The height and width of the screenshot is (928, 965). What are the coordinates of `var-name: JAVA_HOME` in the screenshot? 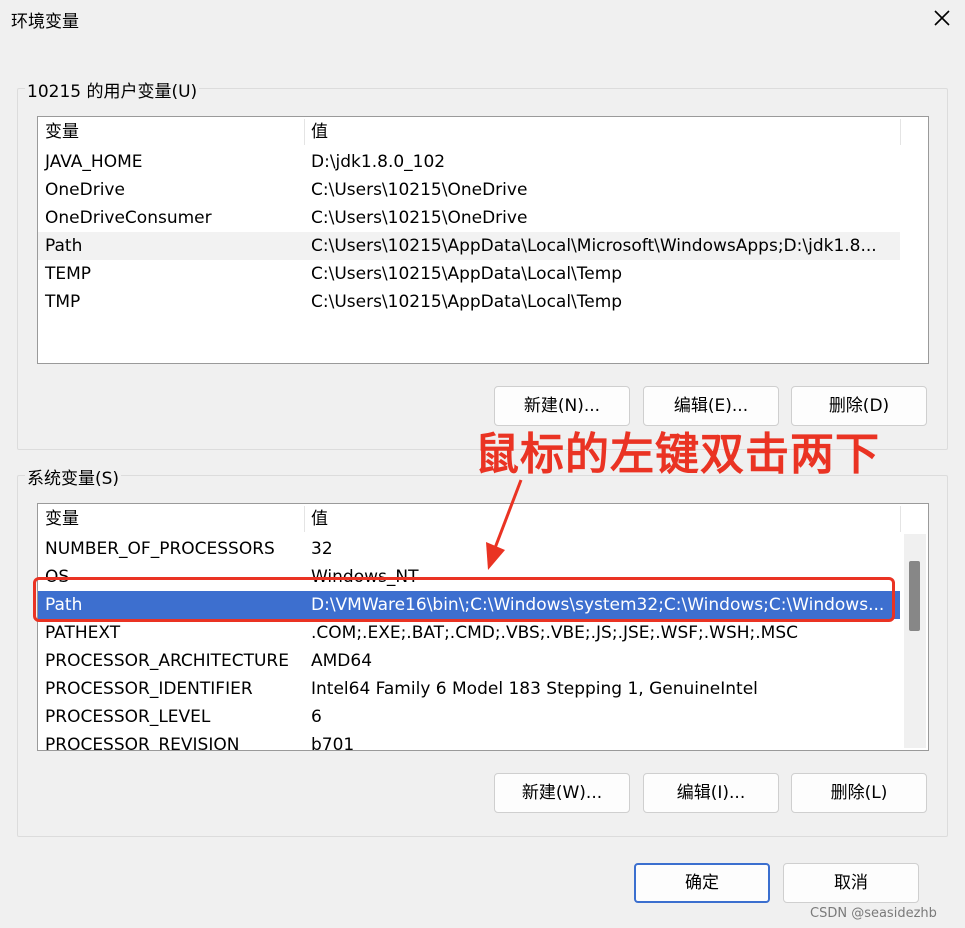 It's located at (94, 162).